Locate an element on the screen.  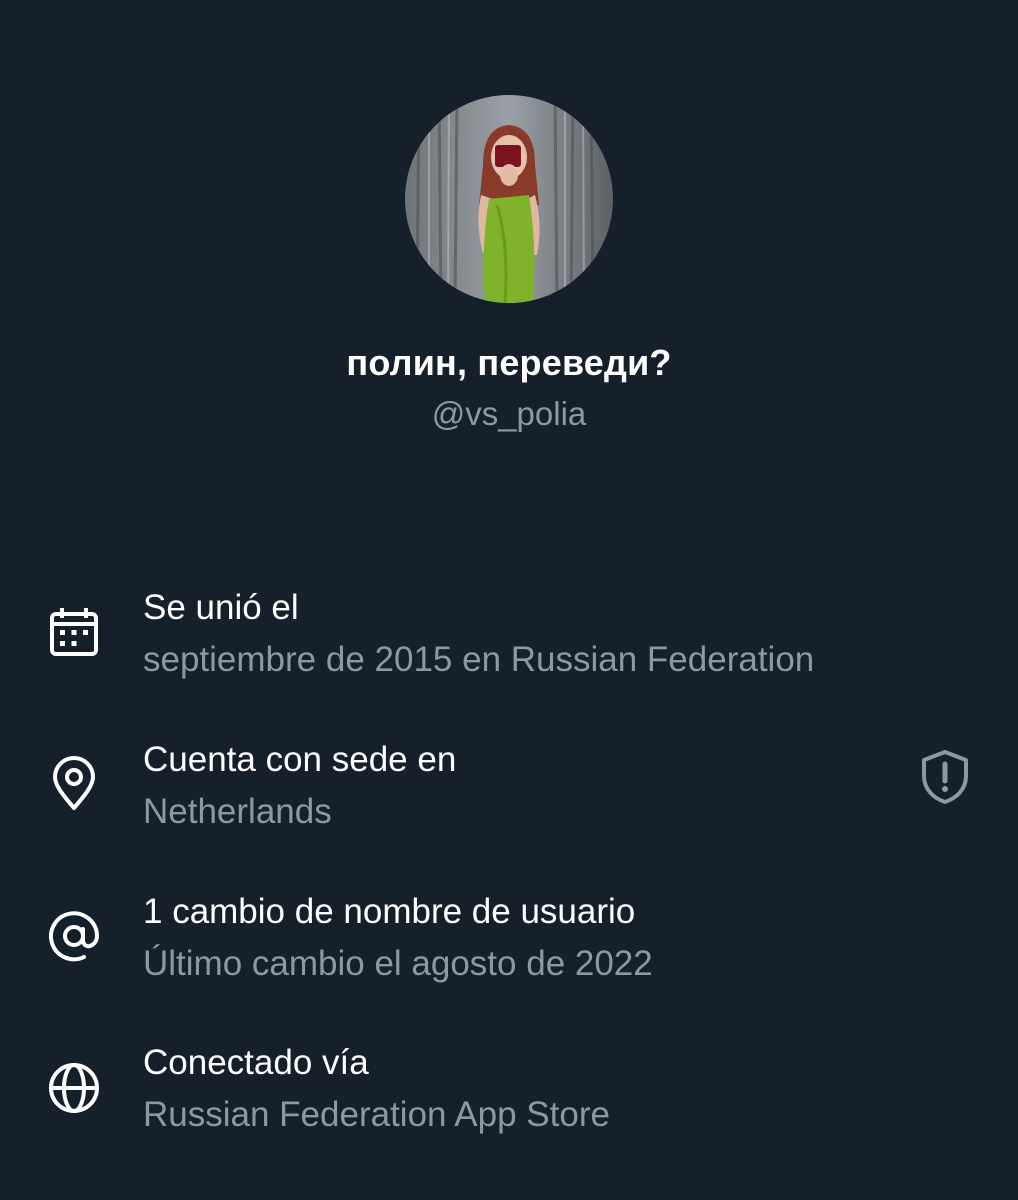
username-changes-value: Último cambio el agosto de 2022 is located at coordinates (398, 963).